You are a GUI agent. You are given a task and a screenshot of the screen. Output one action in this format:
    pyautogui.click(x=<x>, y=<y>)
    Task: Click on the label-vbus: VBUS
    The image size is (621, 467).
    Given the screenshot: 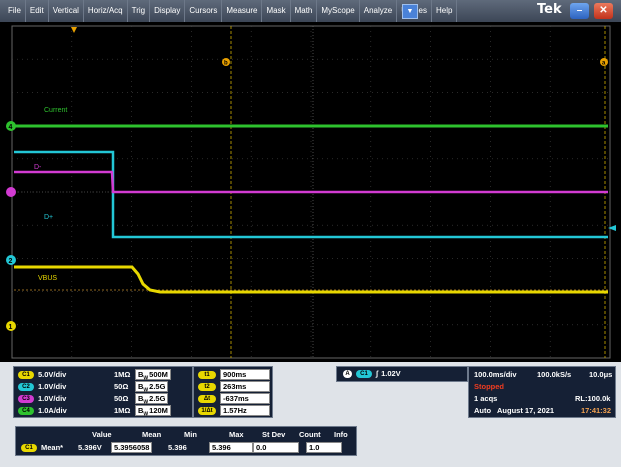 What is the action you would take?
    pyautogui.click(x=47, y=278)
    